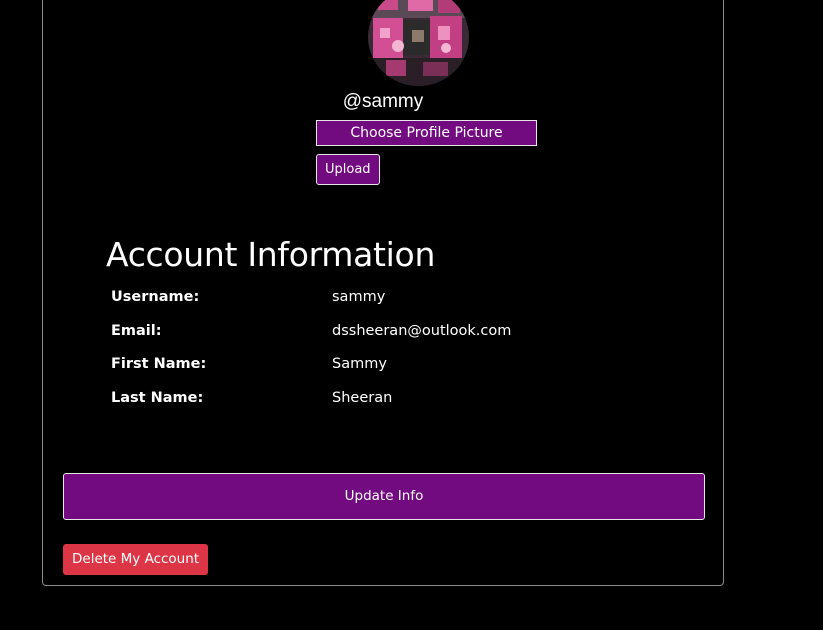 The image size is (823, 630). I want to click on delete-account-button: Delete My Account, so click(136, 559).